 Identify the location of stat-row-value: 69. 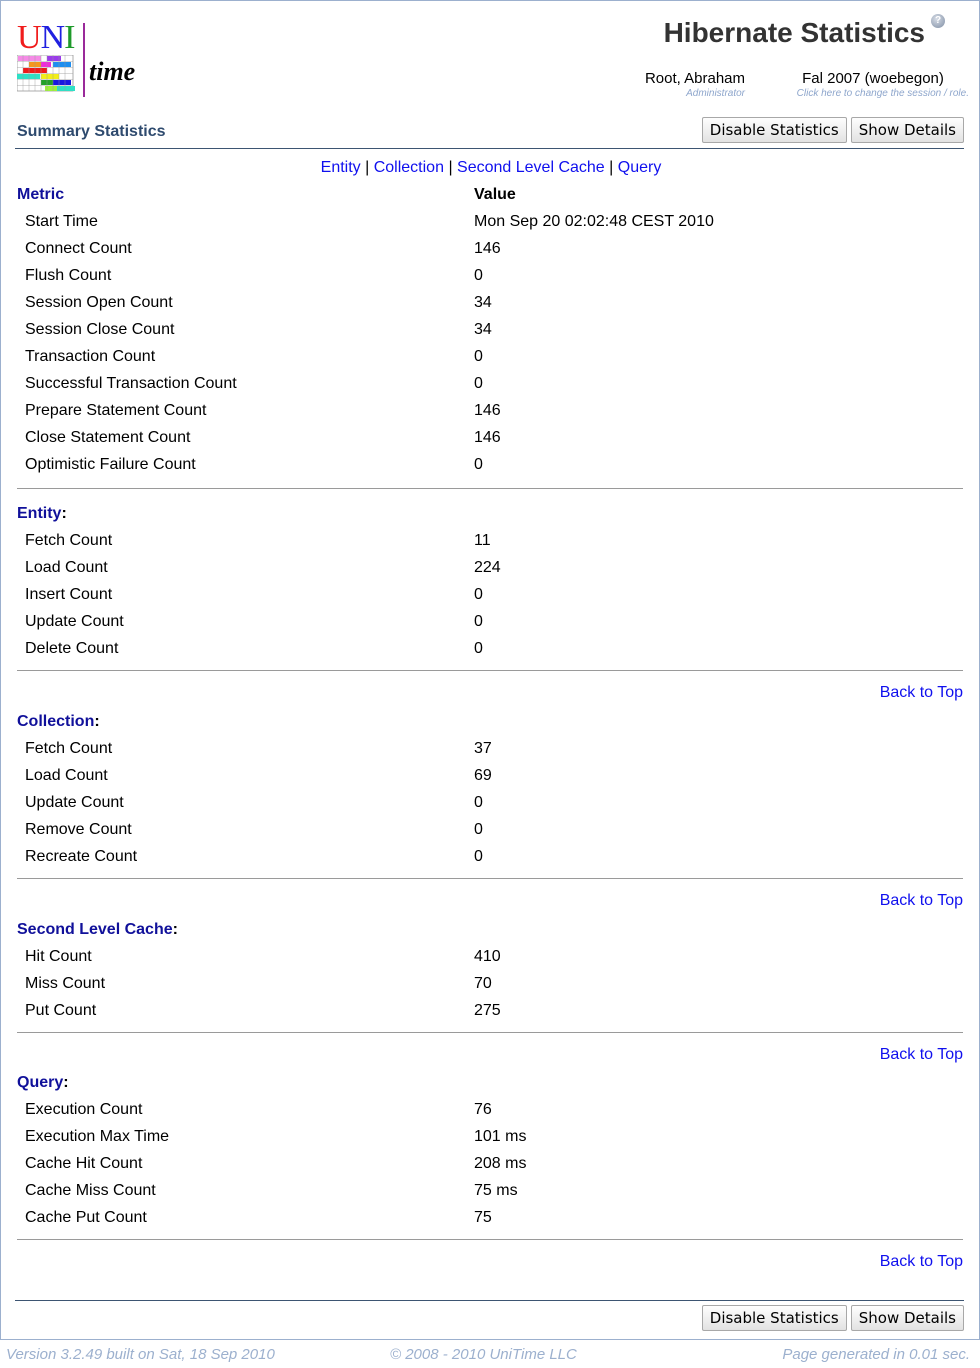
(483, 775).